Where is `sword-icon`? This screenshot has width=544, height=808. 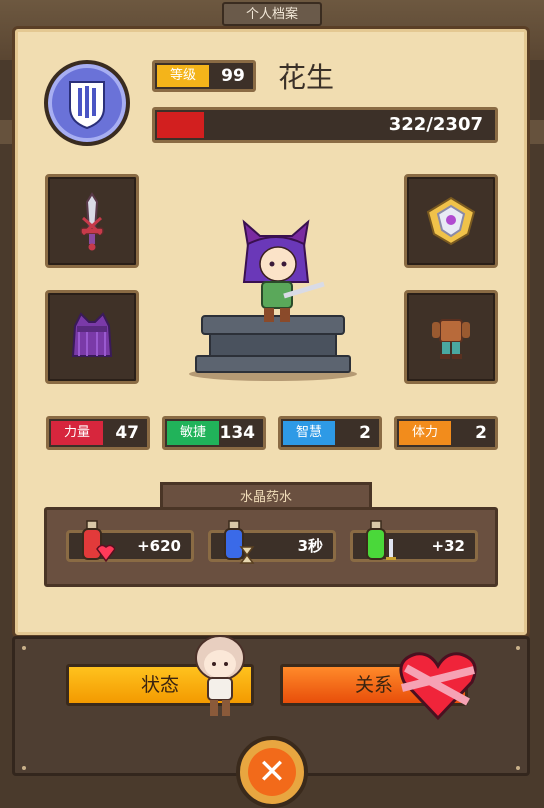
sword-icon is located at coordinates (92, 221).